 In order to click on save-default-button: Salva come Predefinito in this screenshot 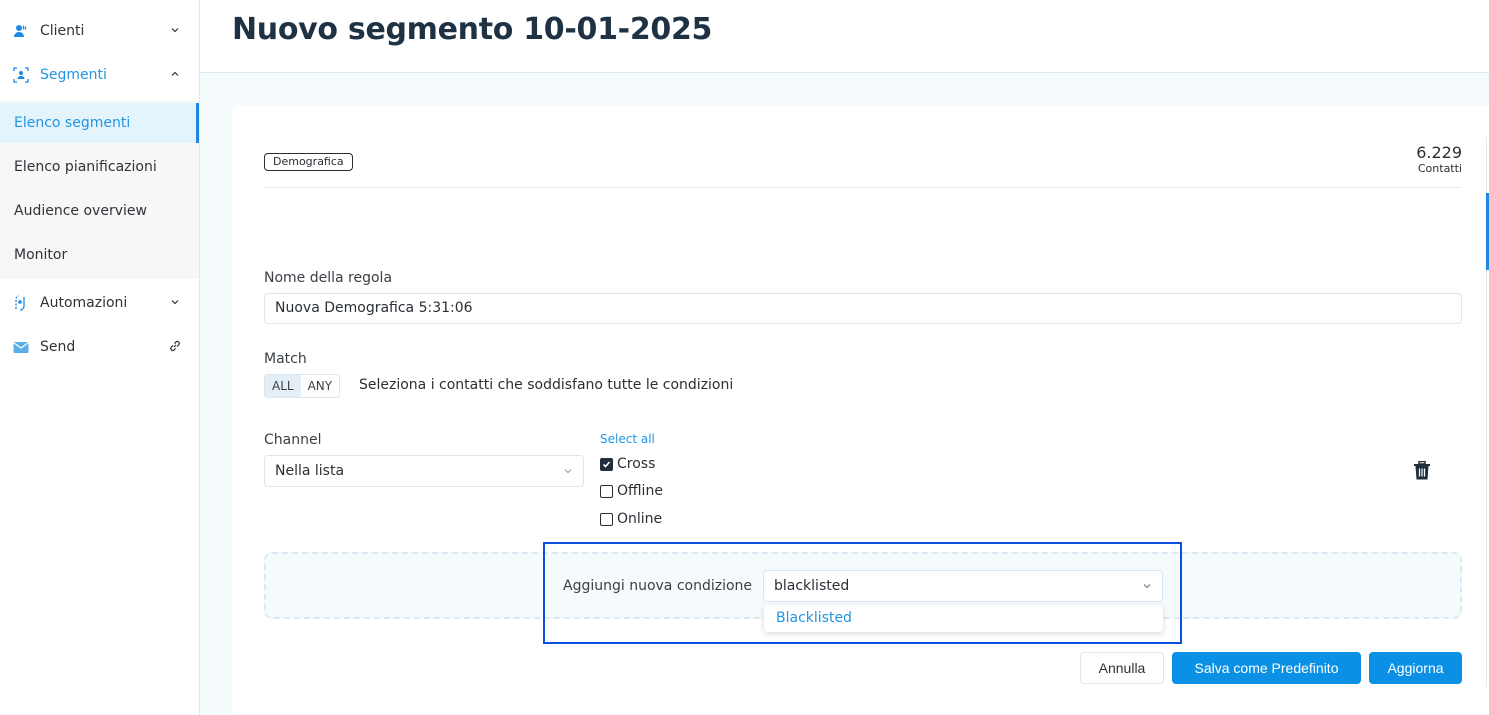, I will do `click(1266, 668)`.